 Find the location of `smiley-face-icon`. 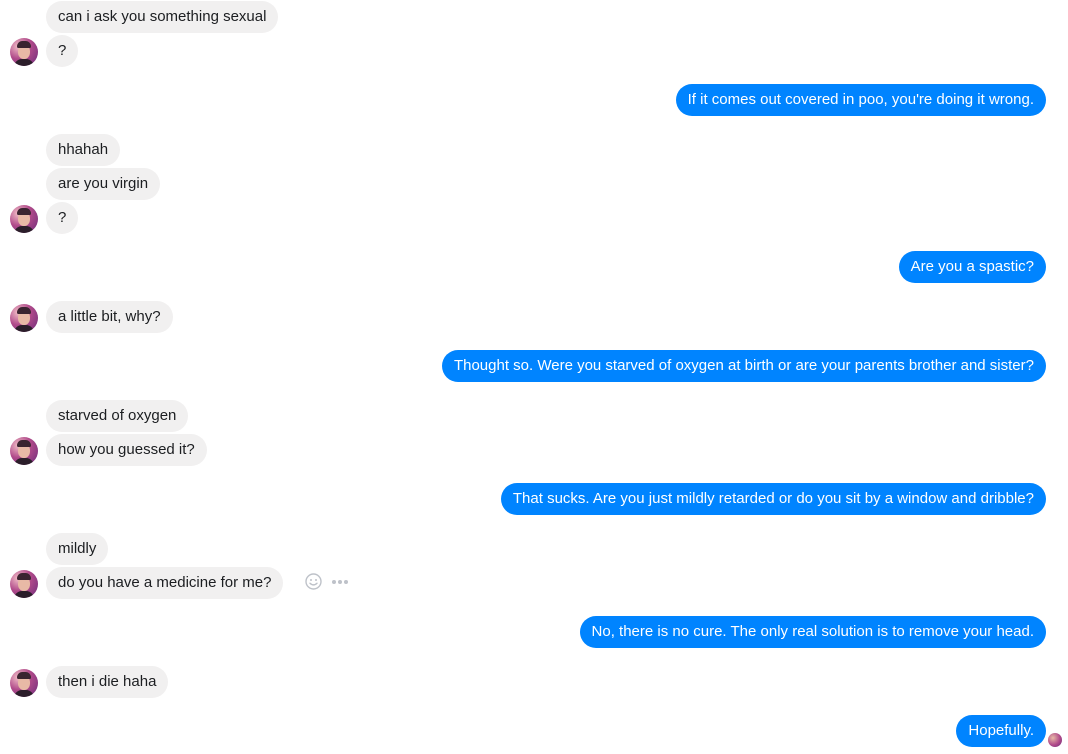

smiley-face-icon is located at coordinates (313, 581).